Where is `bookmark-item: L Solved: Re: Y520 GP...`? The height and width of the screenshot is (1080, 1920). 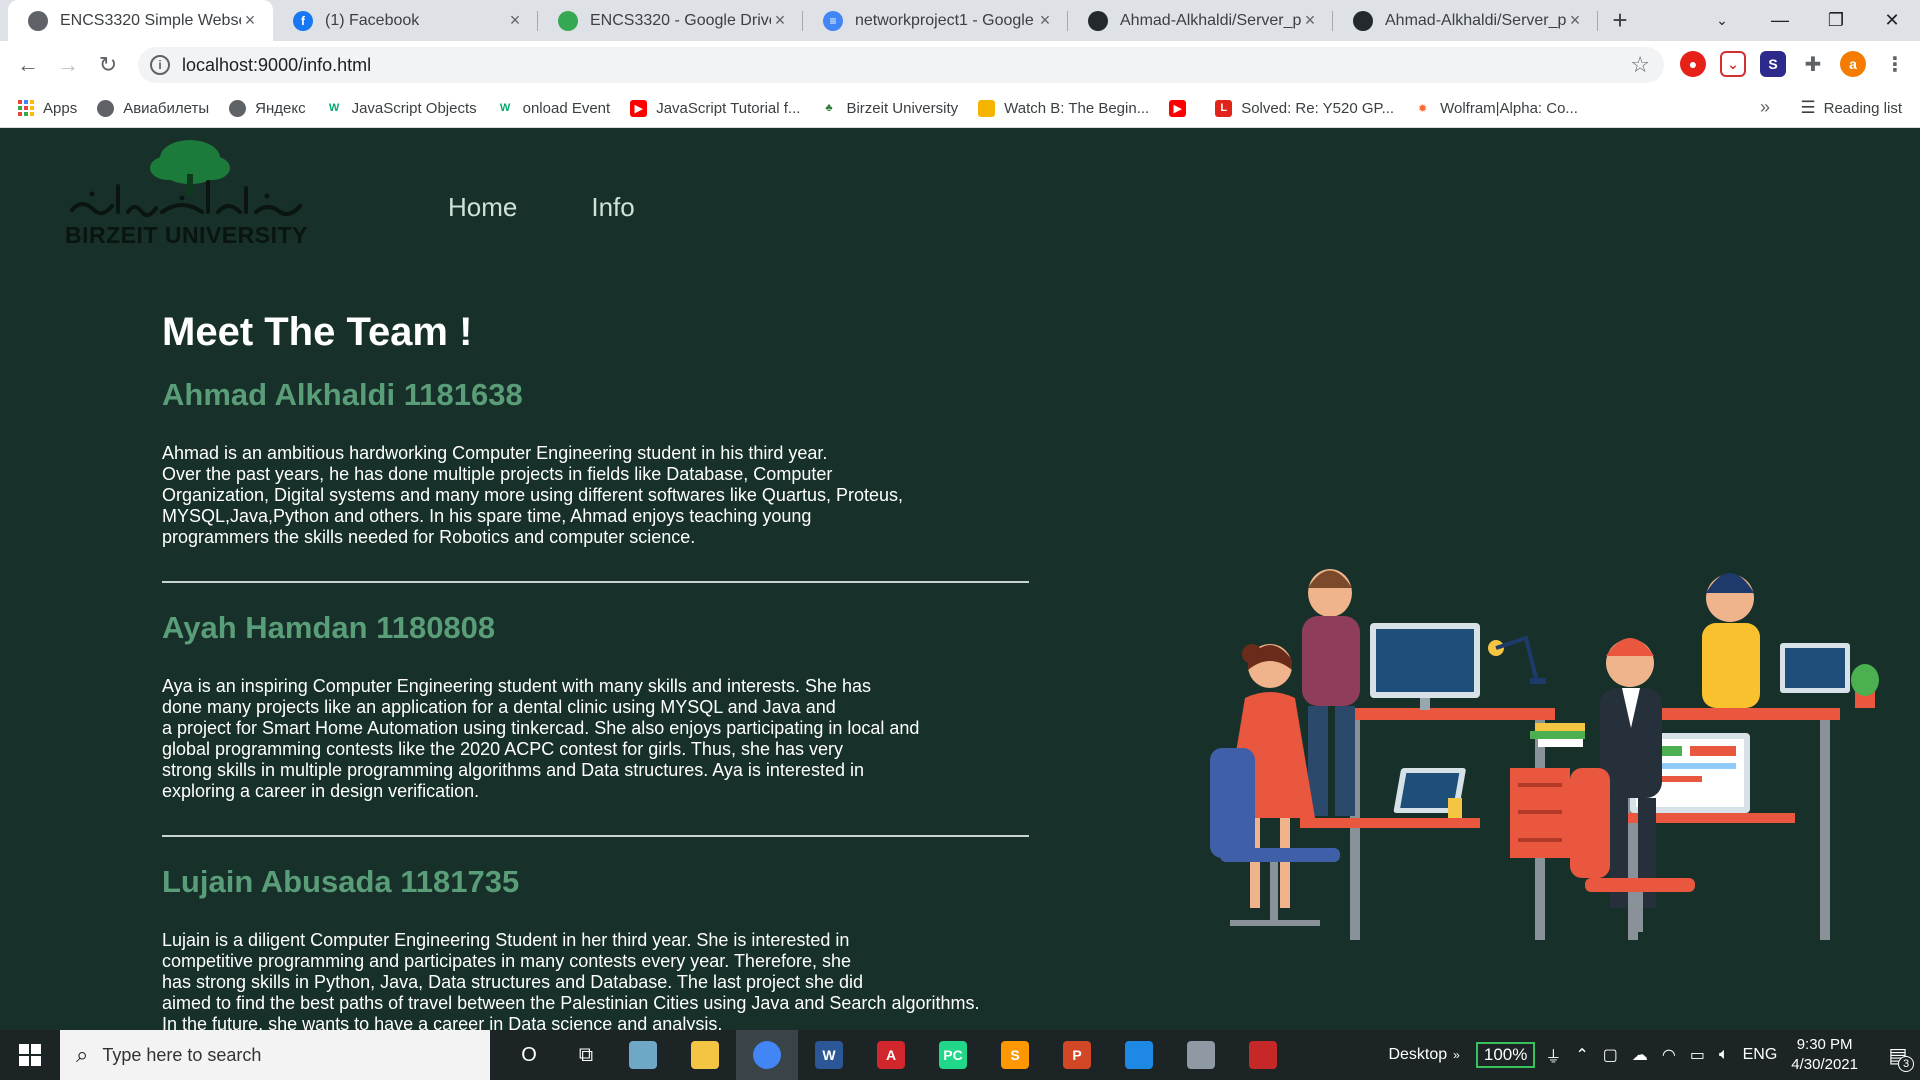
bookmark-item: L Solved: Re: Y520 GP... is located at coordinates (1305, 108).